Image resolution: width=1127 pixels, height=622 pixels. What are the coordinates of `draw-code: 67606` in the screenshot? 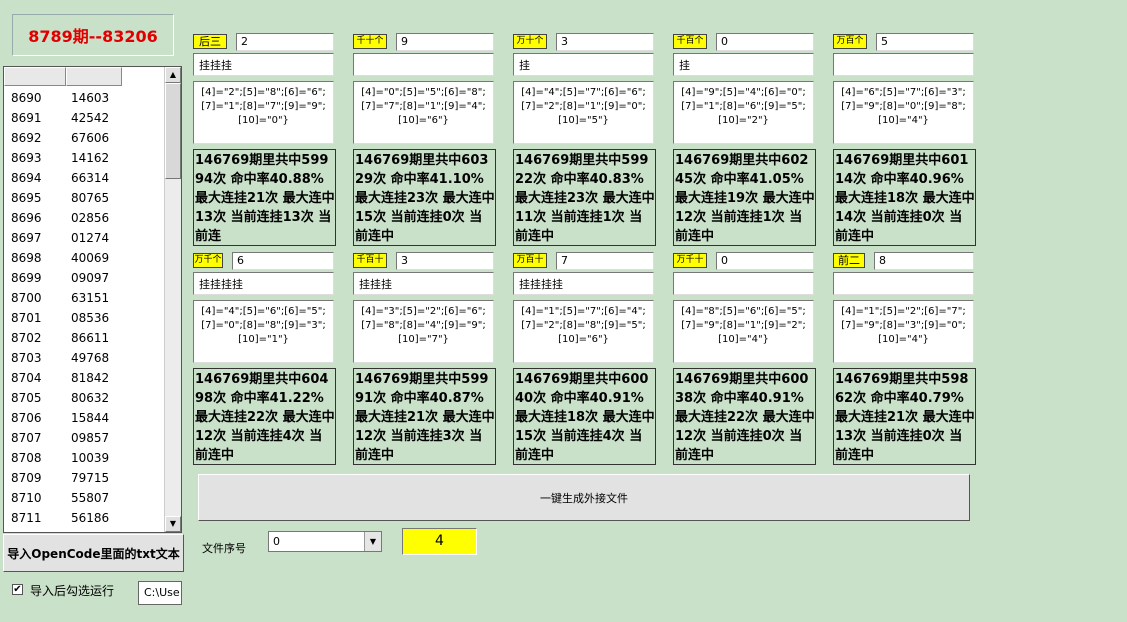 It's located at (90, 138).